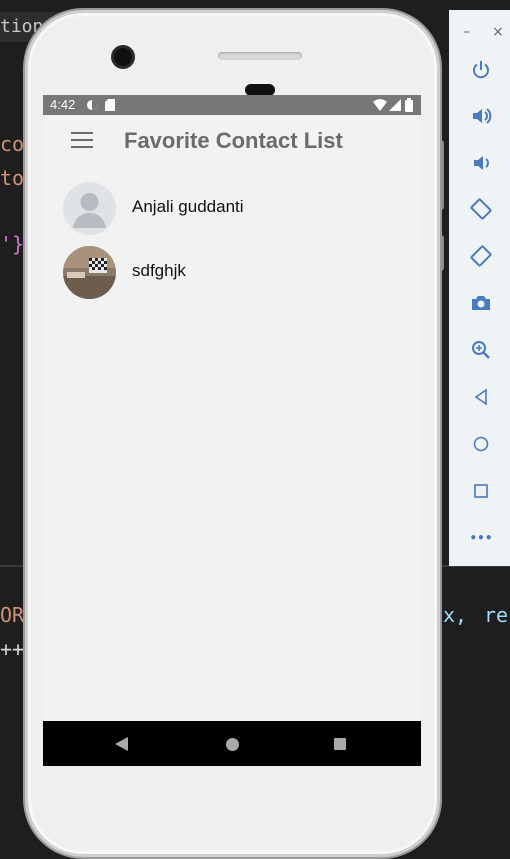 The image size is (510, 859). I want to click on emulator-toolbar: – × •••, so click(479, 288).